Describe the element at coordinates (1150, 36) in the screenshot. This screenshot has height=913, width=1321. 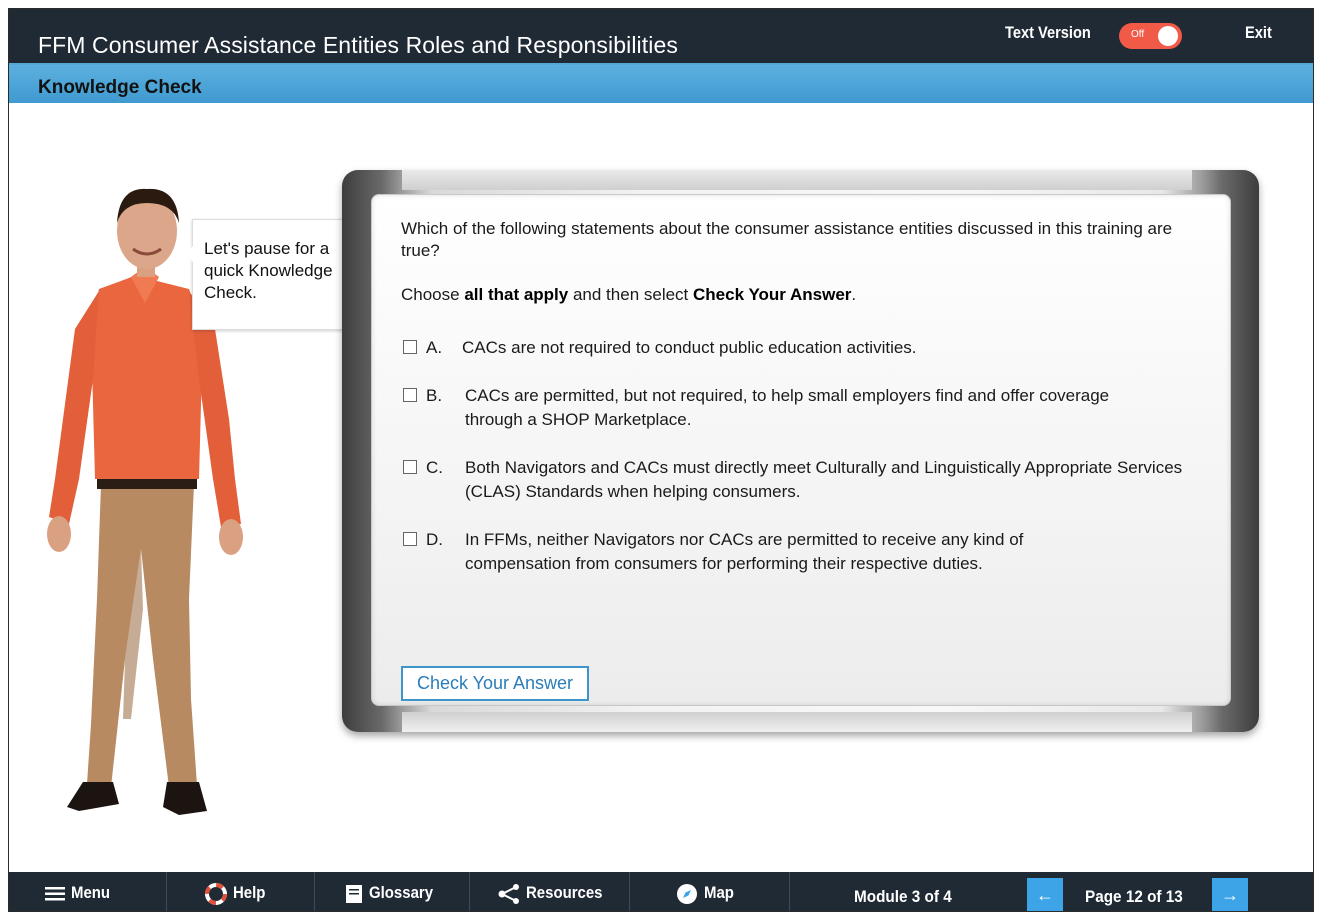
I see `text-version-toggle: Off` at that location.